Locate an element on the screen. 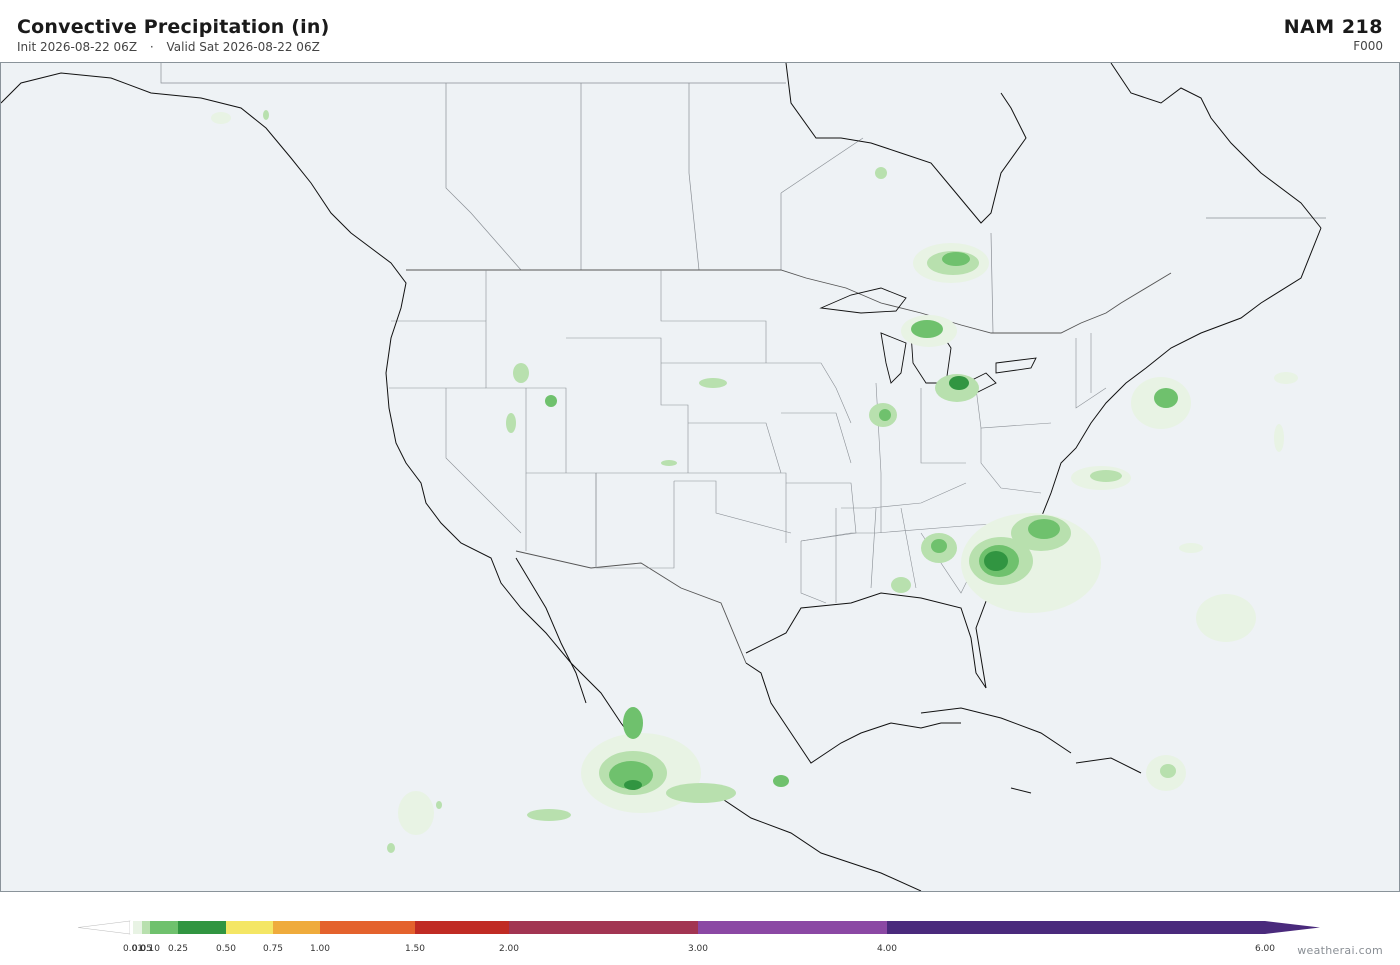 This screenshot has width=1400, height=965. colorbar-extend-high is located at coordinates (1292, 927).